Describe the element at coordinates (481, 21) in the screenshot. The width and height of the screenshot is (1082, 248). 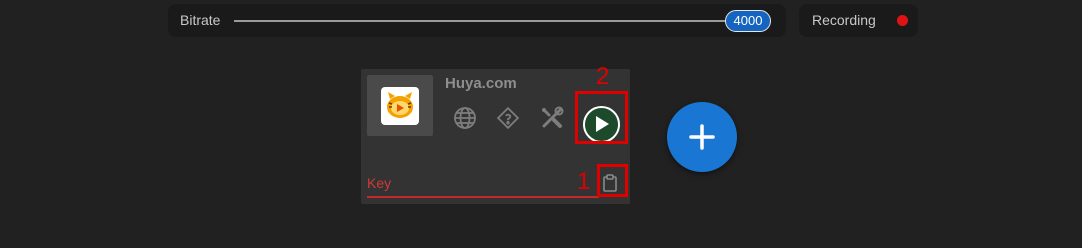
I see `bitrate-slider-track` at that location.